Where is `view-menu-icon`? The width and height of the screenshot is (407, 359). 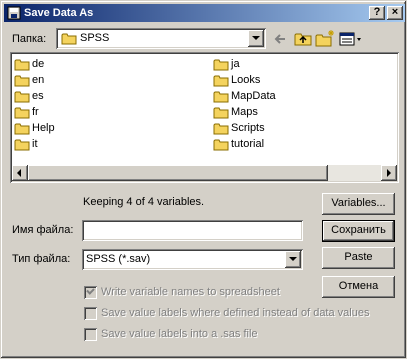 view-menu-icon is located at coordinates (351, 39).